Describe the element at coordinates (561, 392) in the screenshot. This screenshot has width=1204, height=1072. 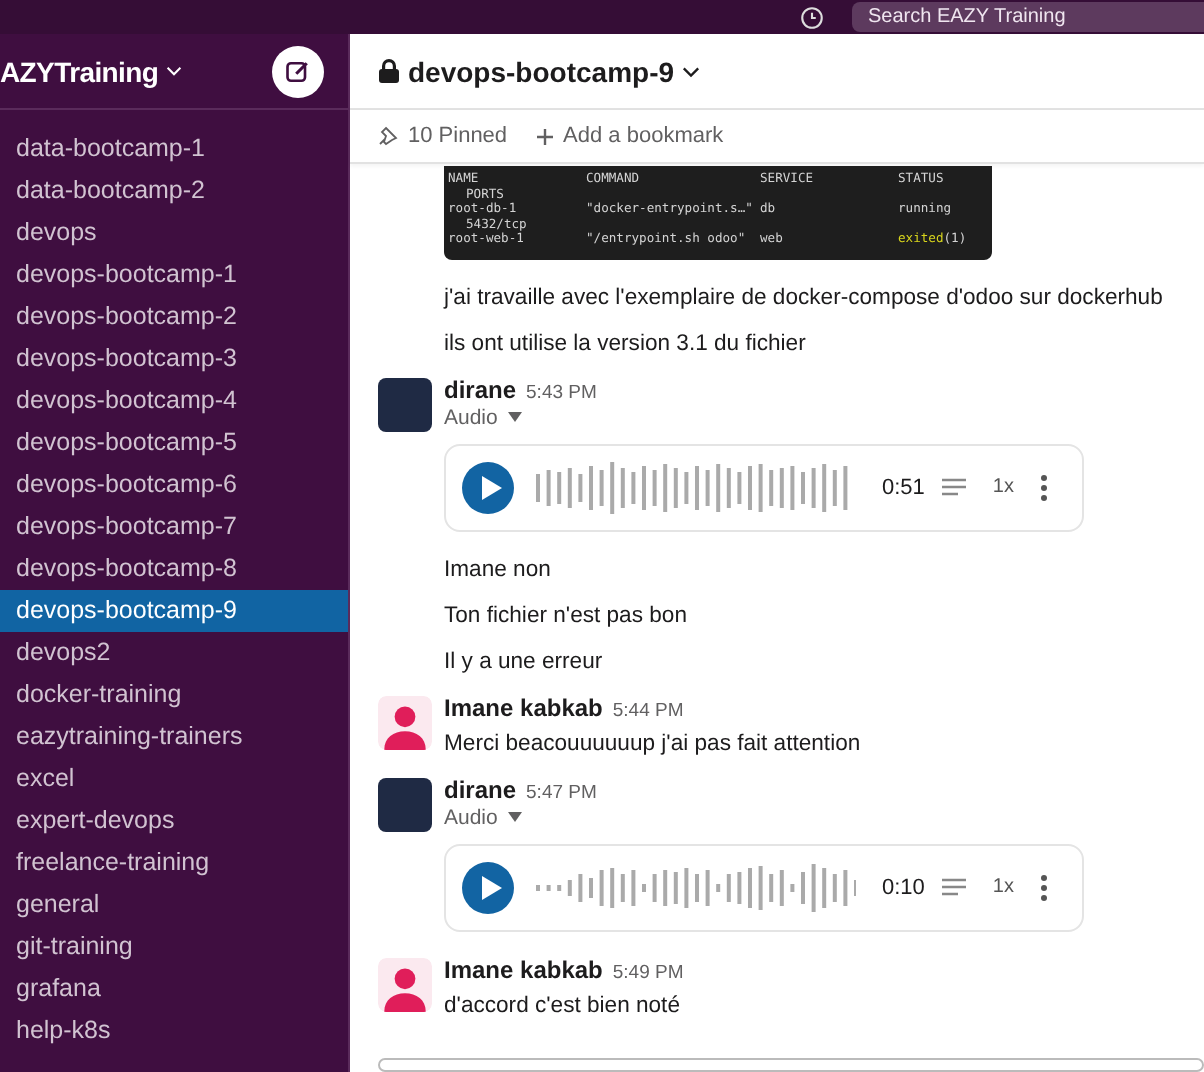
I see `message-time: 5:43 PM` at that location.